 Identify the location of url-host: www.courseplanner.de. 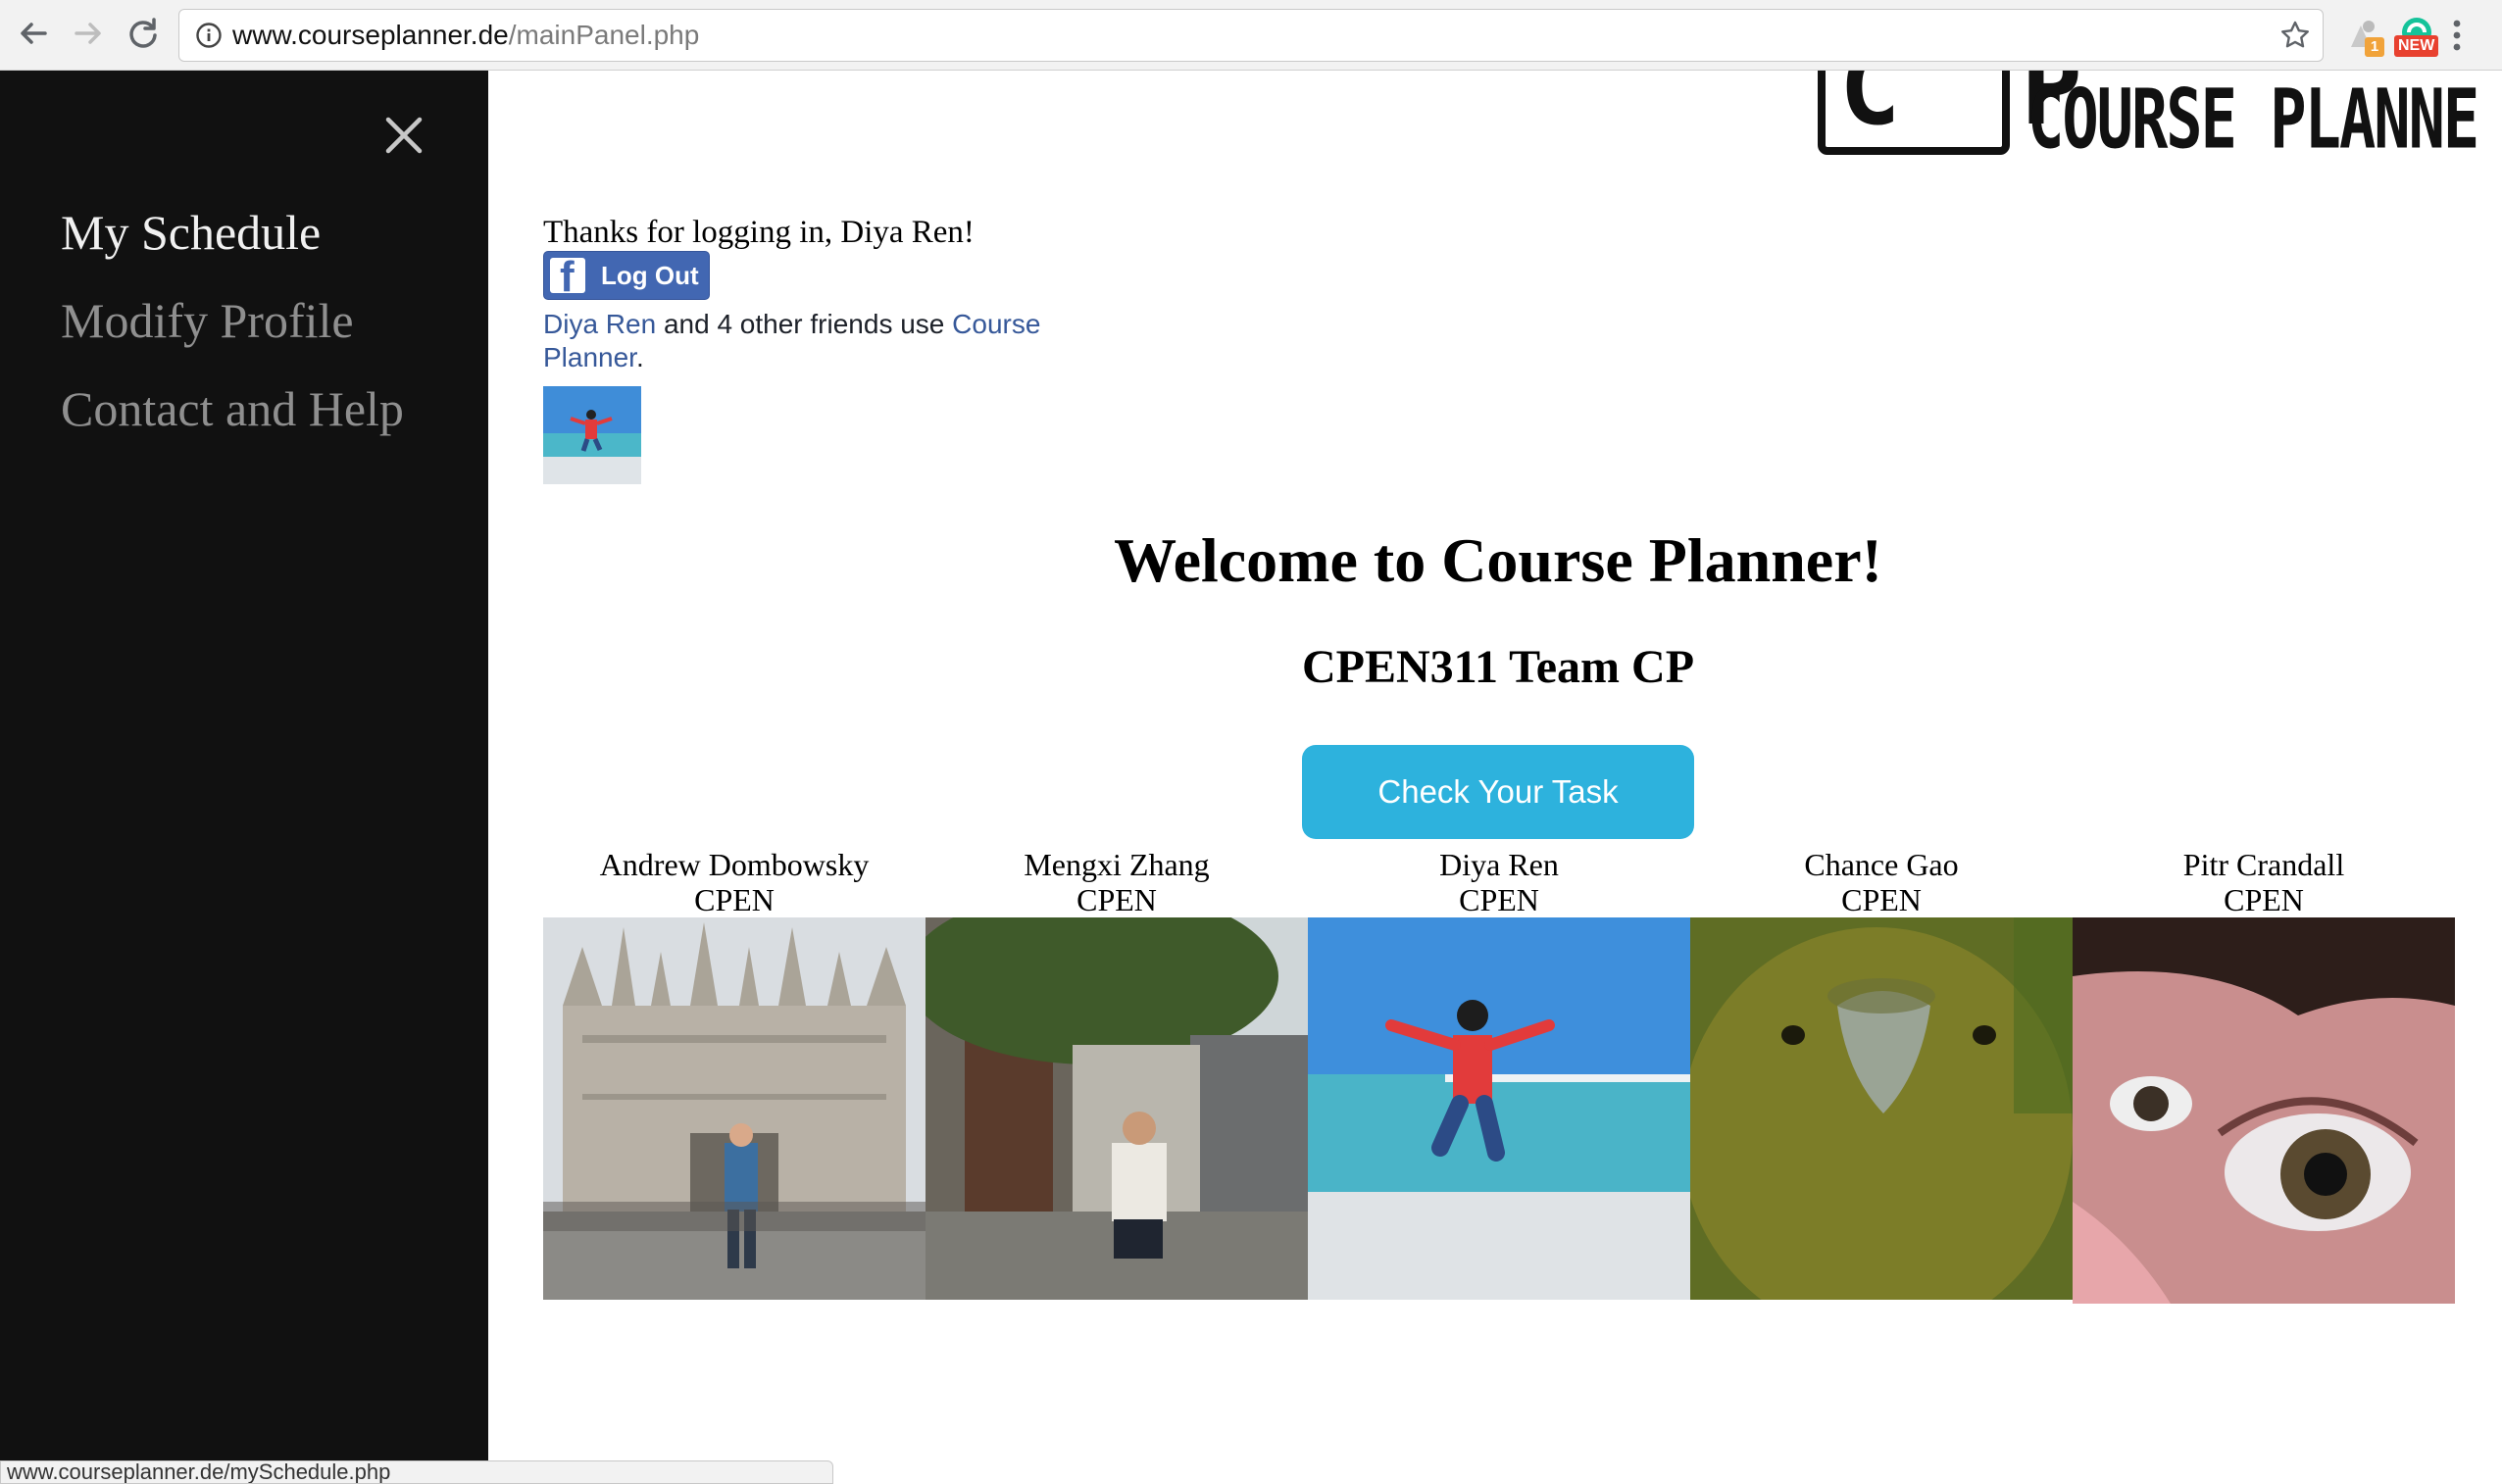
(370, 35).